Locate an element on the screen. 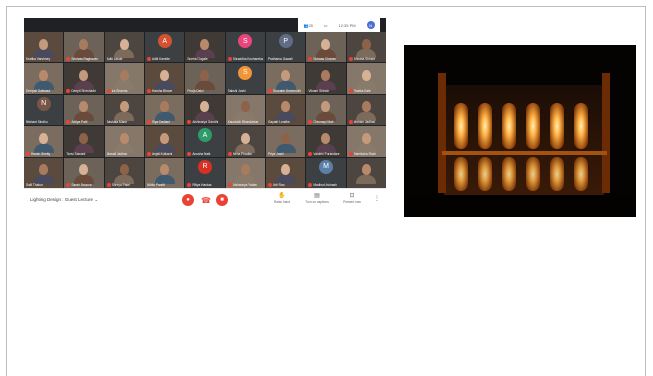  participant-tile: Samiksha Shah is located at coordinates (366, 141).